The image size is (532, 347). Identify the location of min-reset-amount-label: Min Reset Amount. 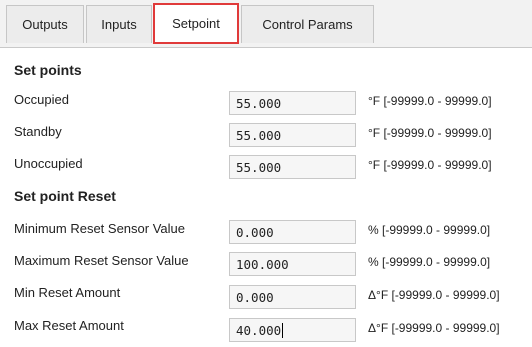
(67, 292).